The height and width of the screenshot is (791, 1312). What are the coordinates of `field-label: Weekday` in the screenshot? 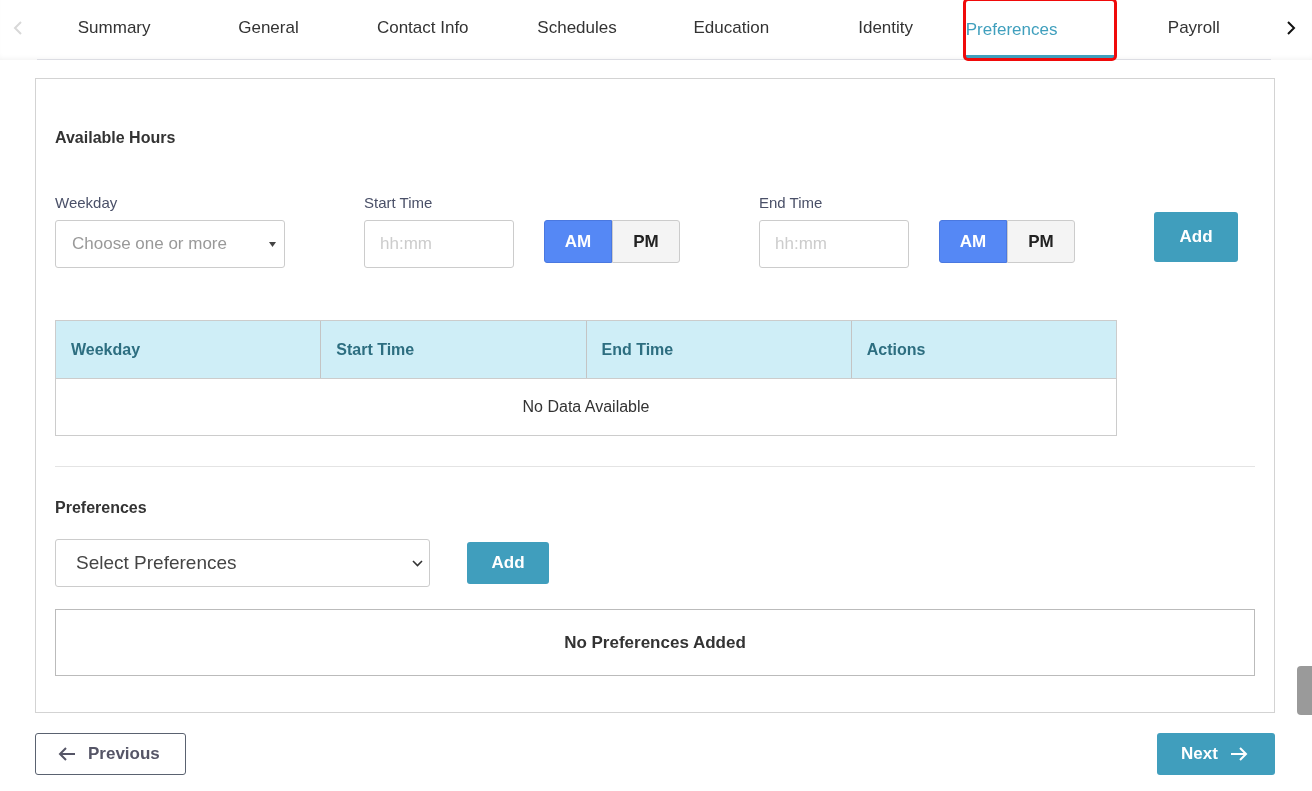 It's located at (87, 203).